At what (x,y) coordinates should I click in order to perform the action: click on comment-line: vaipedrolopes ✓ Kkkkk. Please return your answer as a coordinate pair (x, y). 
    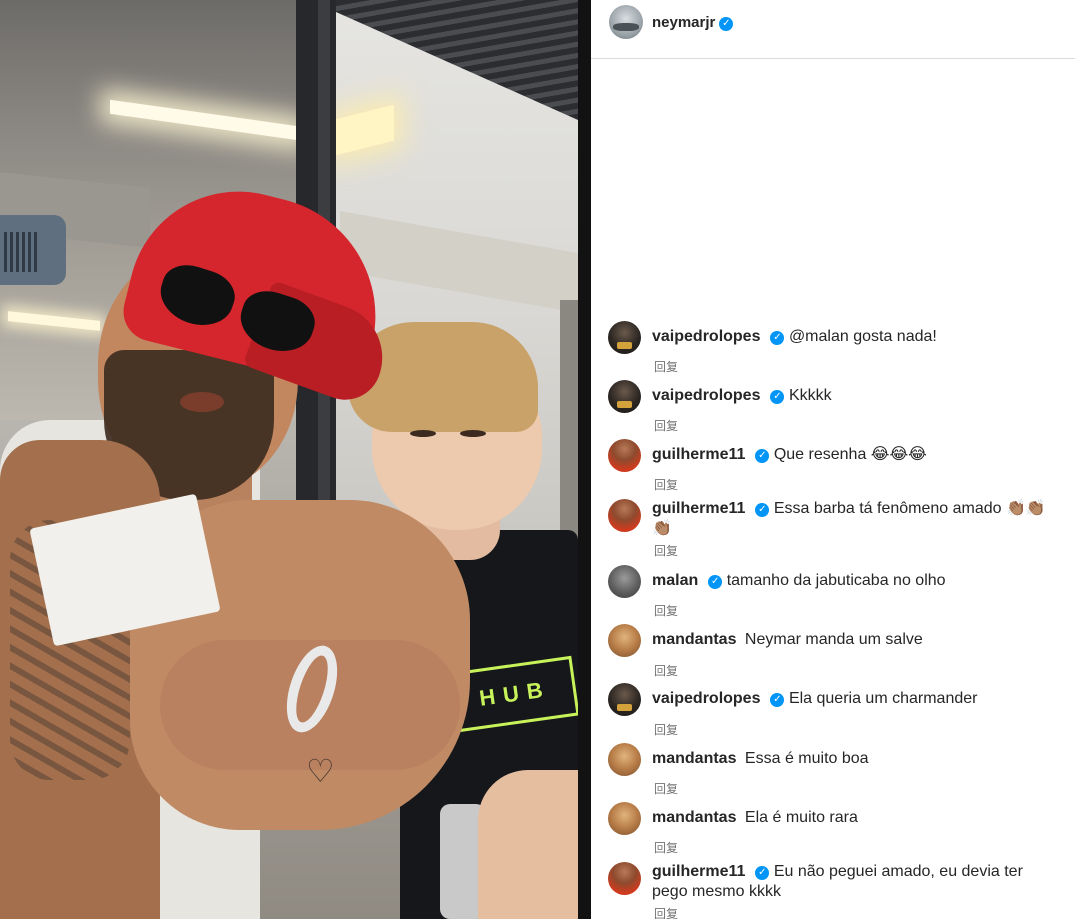
    Looking at the image, I should click on (857, 396).